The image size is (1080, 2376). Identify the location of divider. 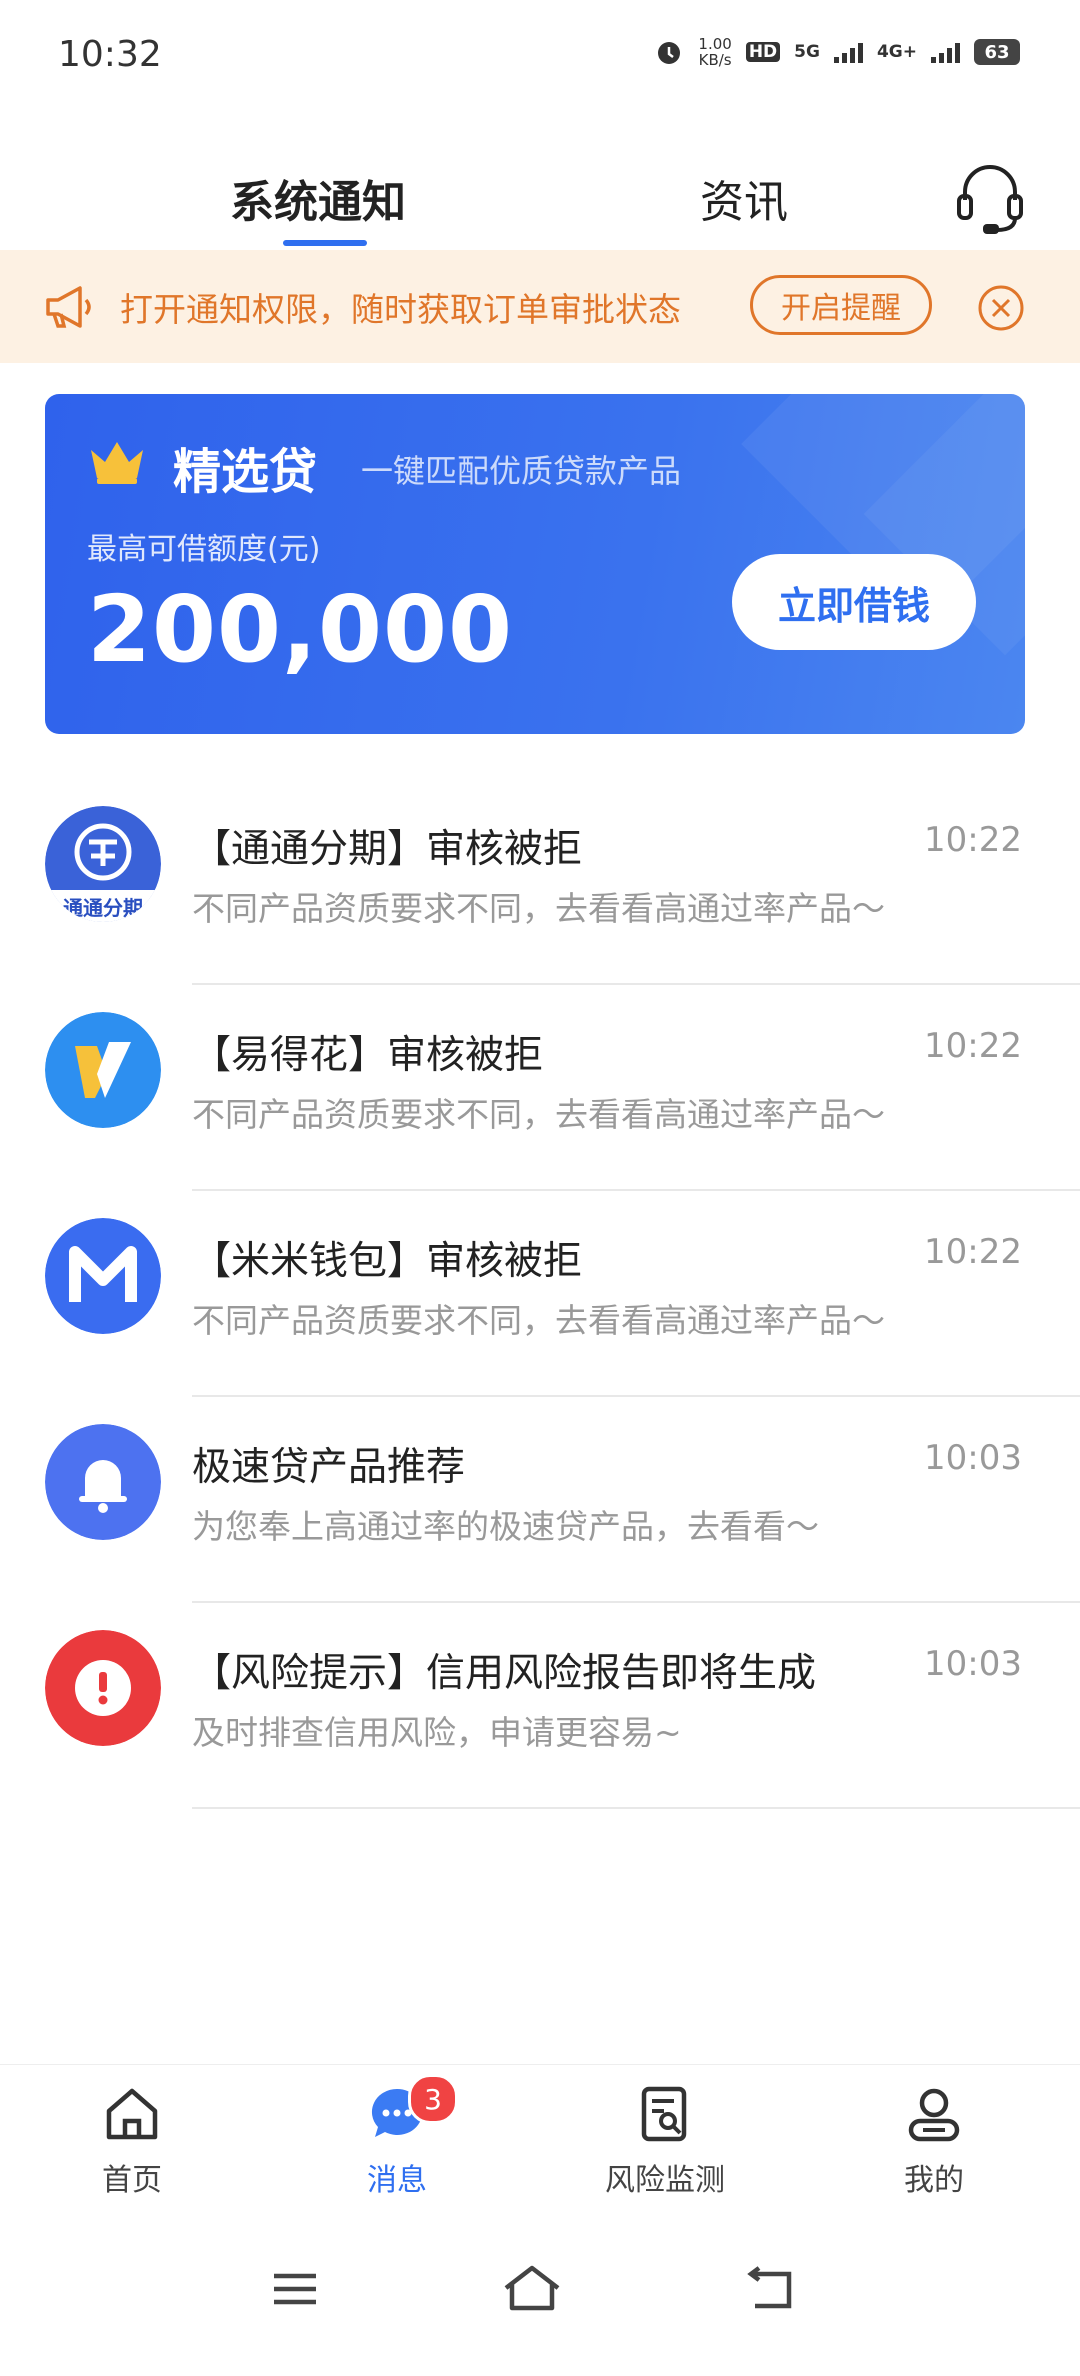
(636, 1808).